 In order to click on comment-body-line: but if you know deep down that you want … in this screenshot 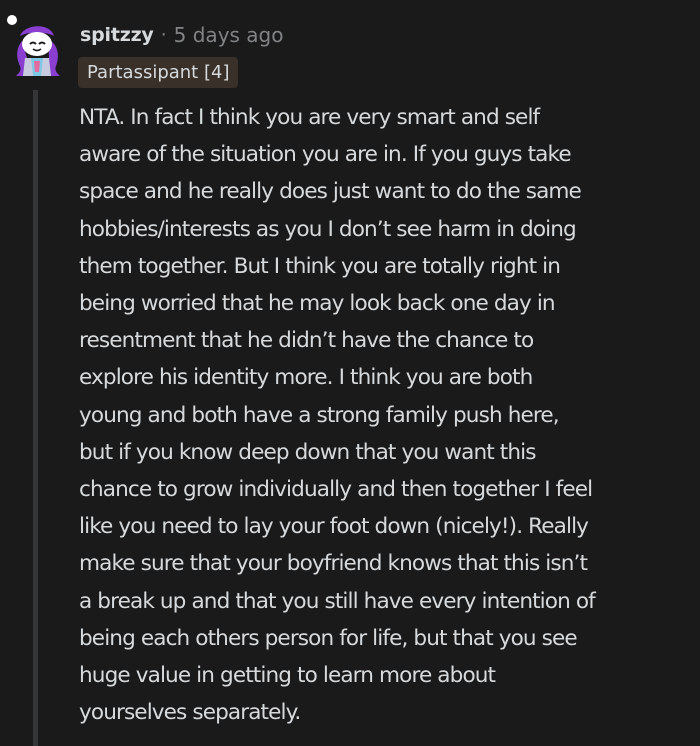, I will do `click(308, 452)`.